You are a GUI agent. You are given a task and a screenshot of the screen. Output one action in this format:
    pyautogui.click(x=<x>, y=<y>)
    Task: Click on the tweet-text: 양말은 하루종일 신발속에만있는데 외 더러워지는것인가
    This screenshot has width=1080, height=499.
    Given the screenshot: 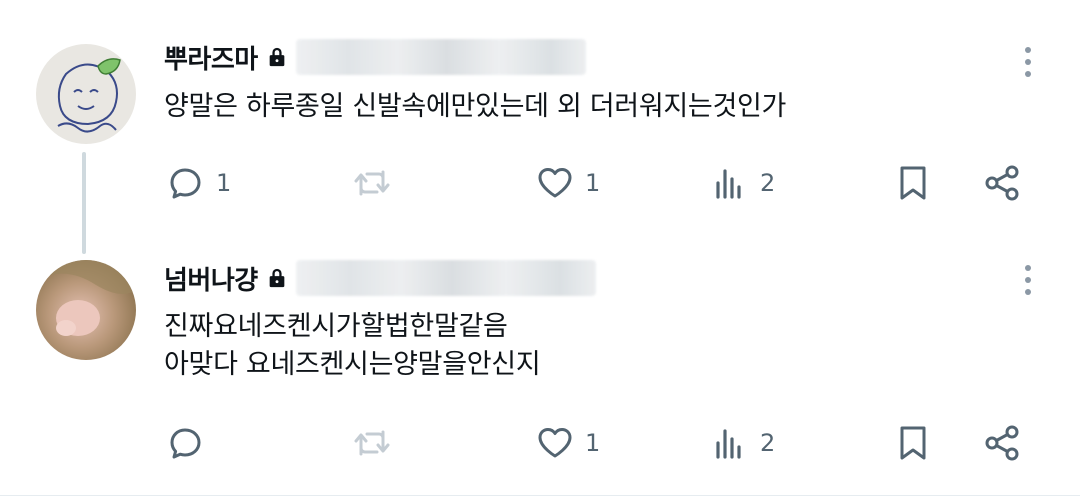 What is the action you would take?
    pyautogui.click(x=475, y=107)
    